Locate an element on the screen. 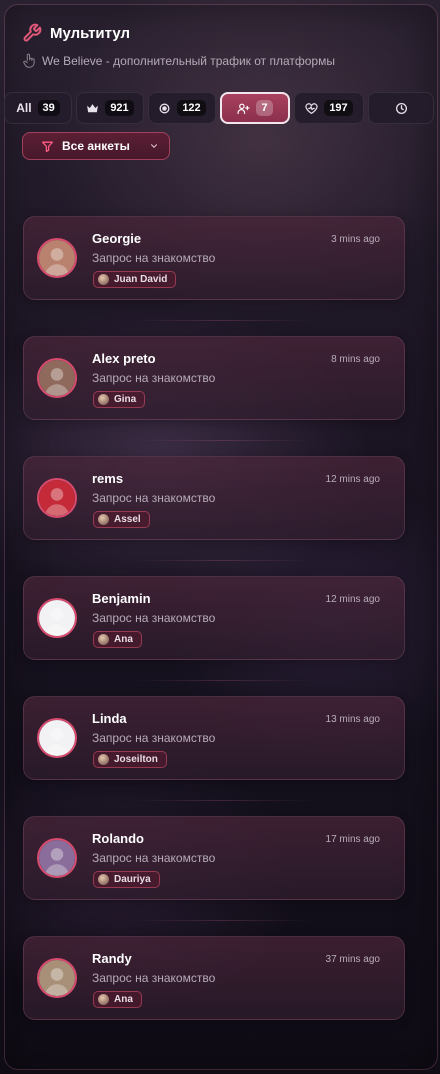 The width and height of the screenshot is (440, 1074). chevron-down-icon is located at coordinates (154, 146).